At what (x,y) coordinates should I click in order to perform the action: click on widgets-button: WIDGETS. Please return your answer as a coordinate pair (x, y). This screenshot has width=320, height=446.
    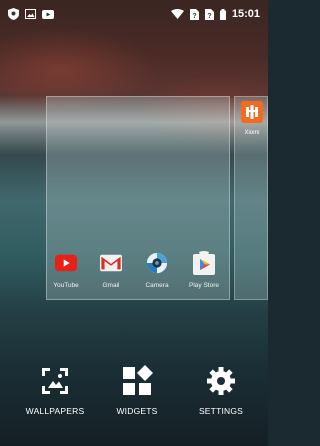
    Looking at the image, I should click on (137, 390).